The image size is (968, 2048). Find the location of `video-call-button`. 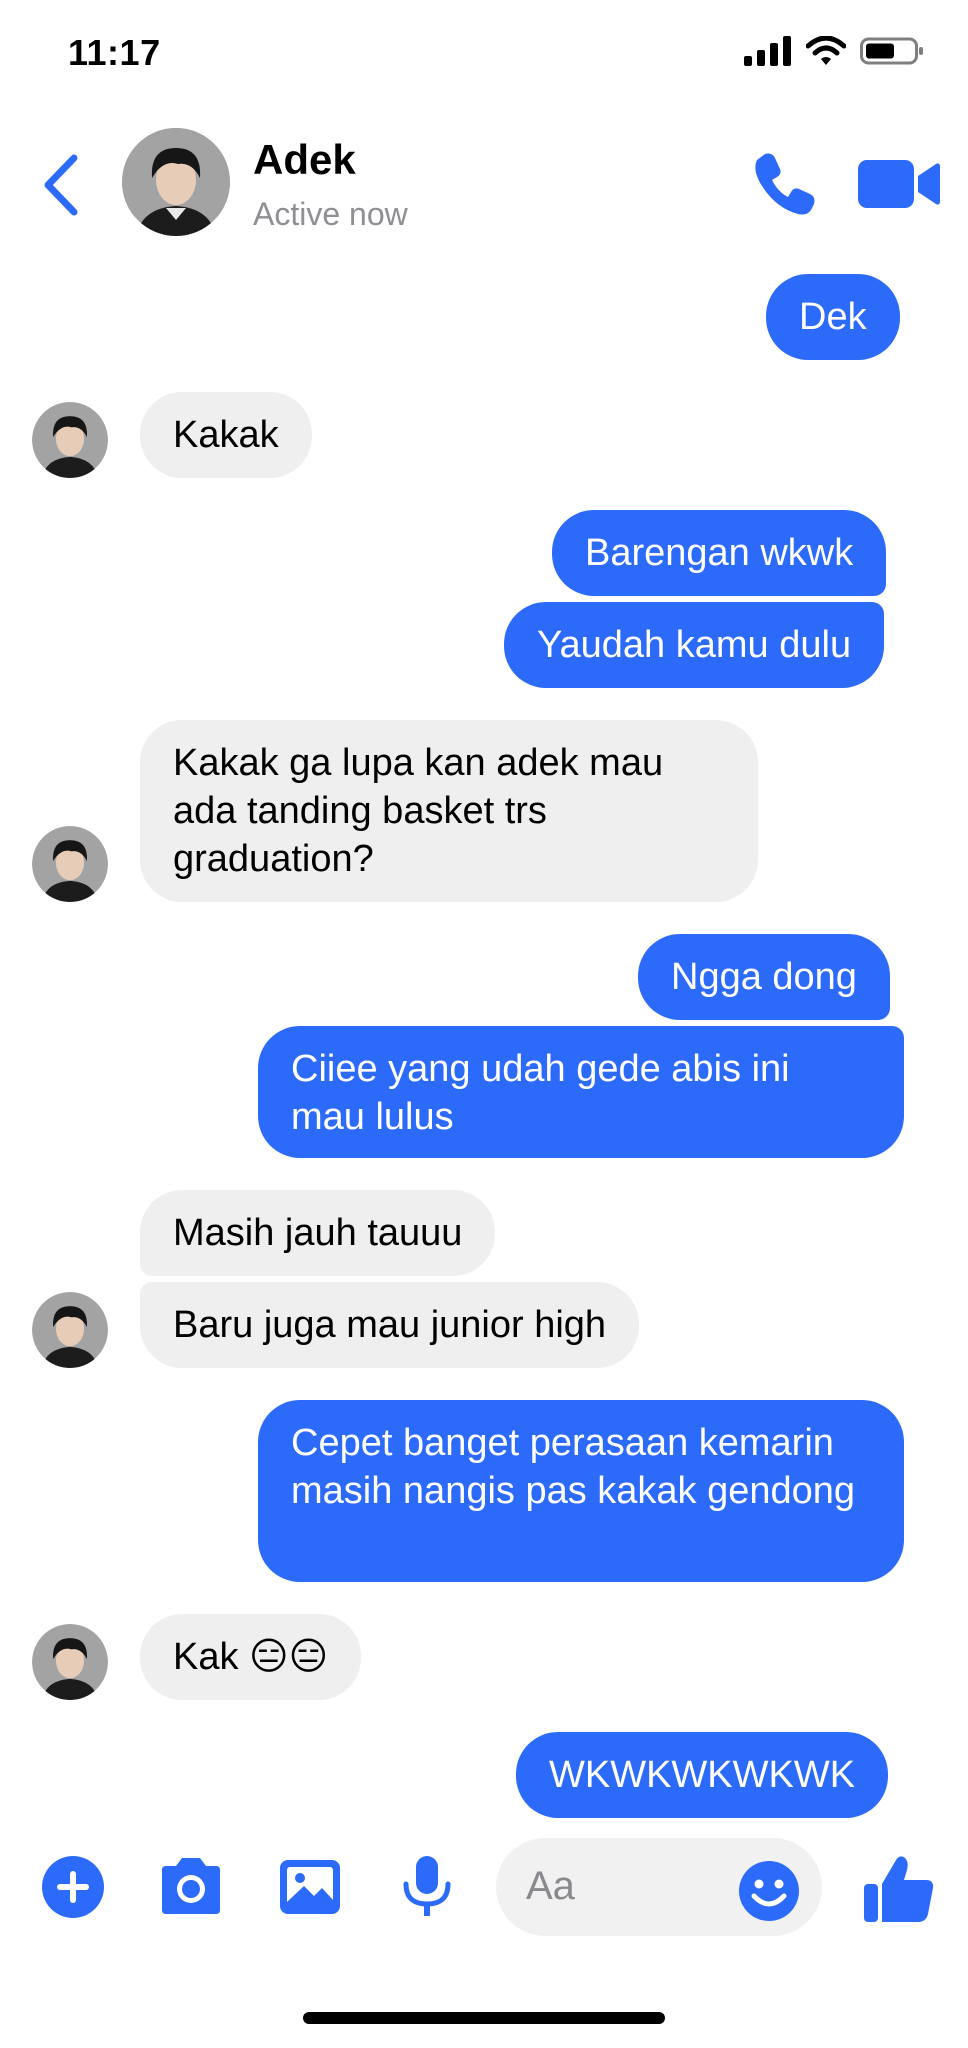

video-call-button is located at coordinates (899, 184).